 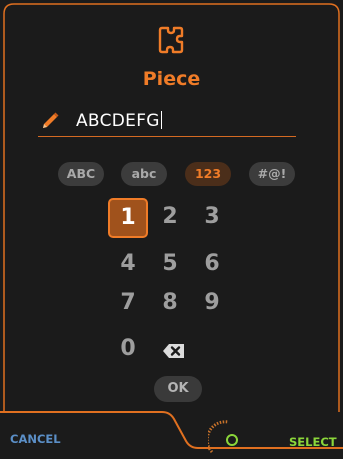 What do you see at coordinates (128, 264) in the screenshot?
I see `key-4: 4` at bounding box center [128, 264].